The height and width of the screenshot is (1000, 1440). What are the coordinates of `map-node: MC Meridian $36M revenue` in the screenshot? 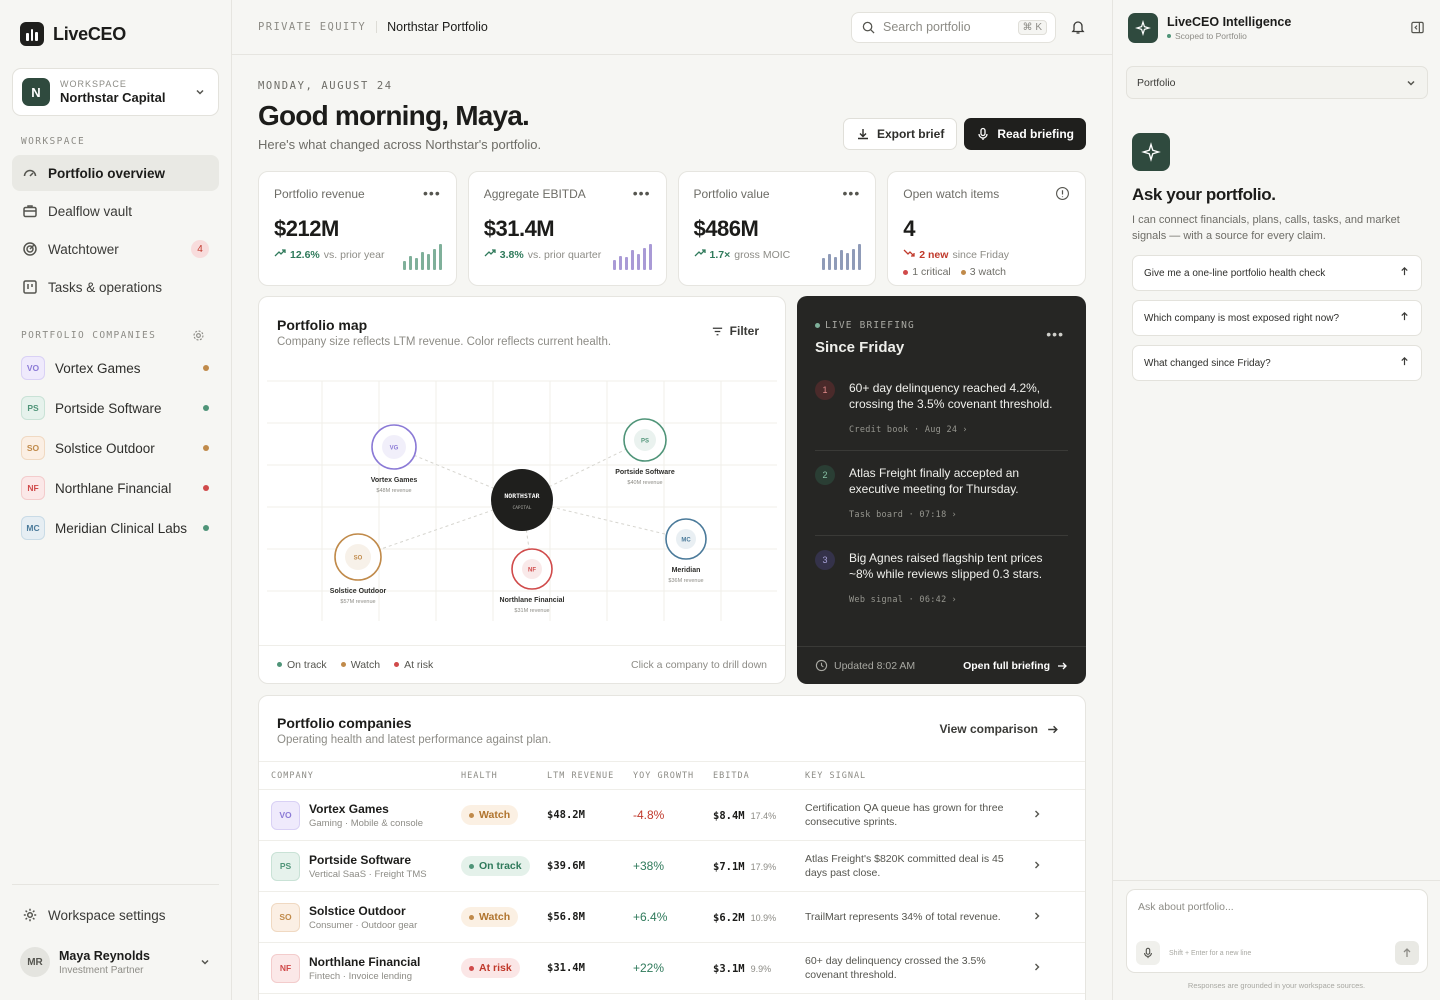 It's located at (686, 551).